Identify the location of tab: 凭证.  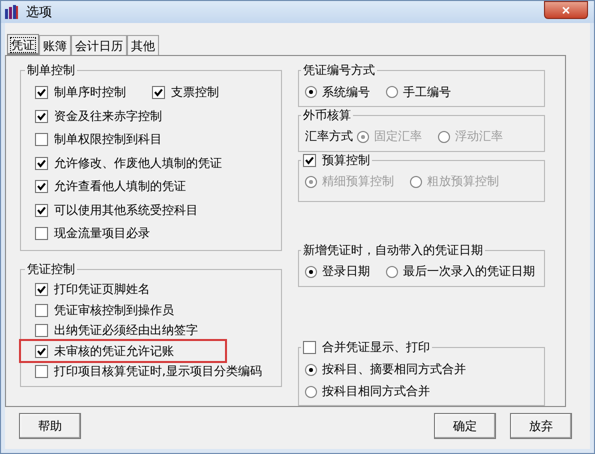
(23, 45).